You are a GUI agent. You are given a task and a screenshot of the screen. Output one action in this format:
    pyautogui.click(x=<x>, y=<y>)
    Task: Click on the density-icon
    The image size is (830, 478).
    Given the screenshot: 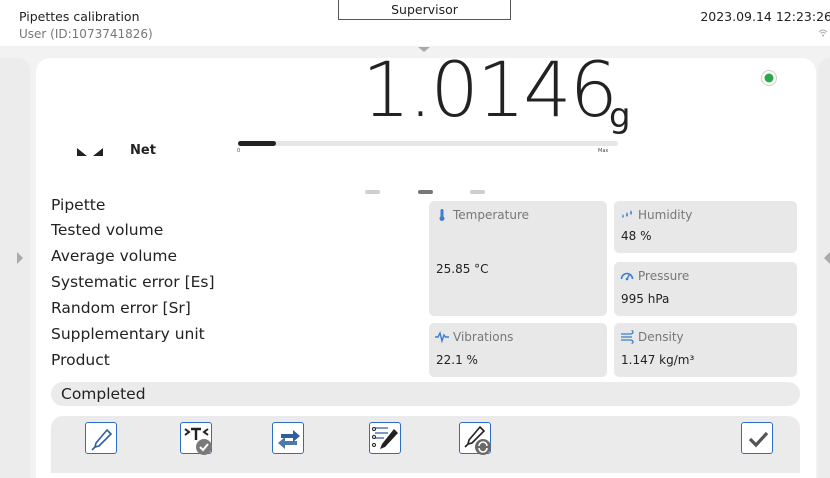 What is the action you would take?
    pyautogui.click(x=627, y=337)
    